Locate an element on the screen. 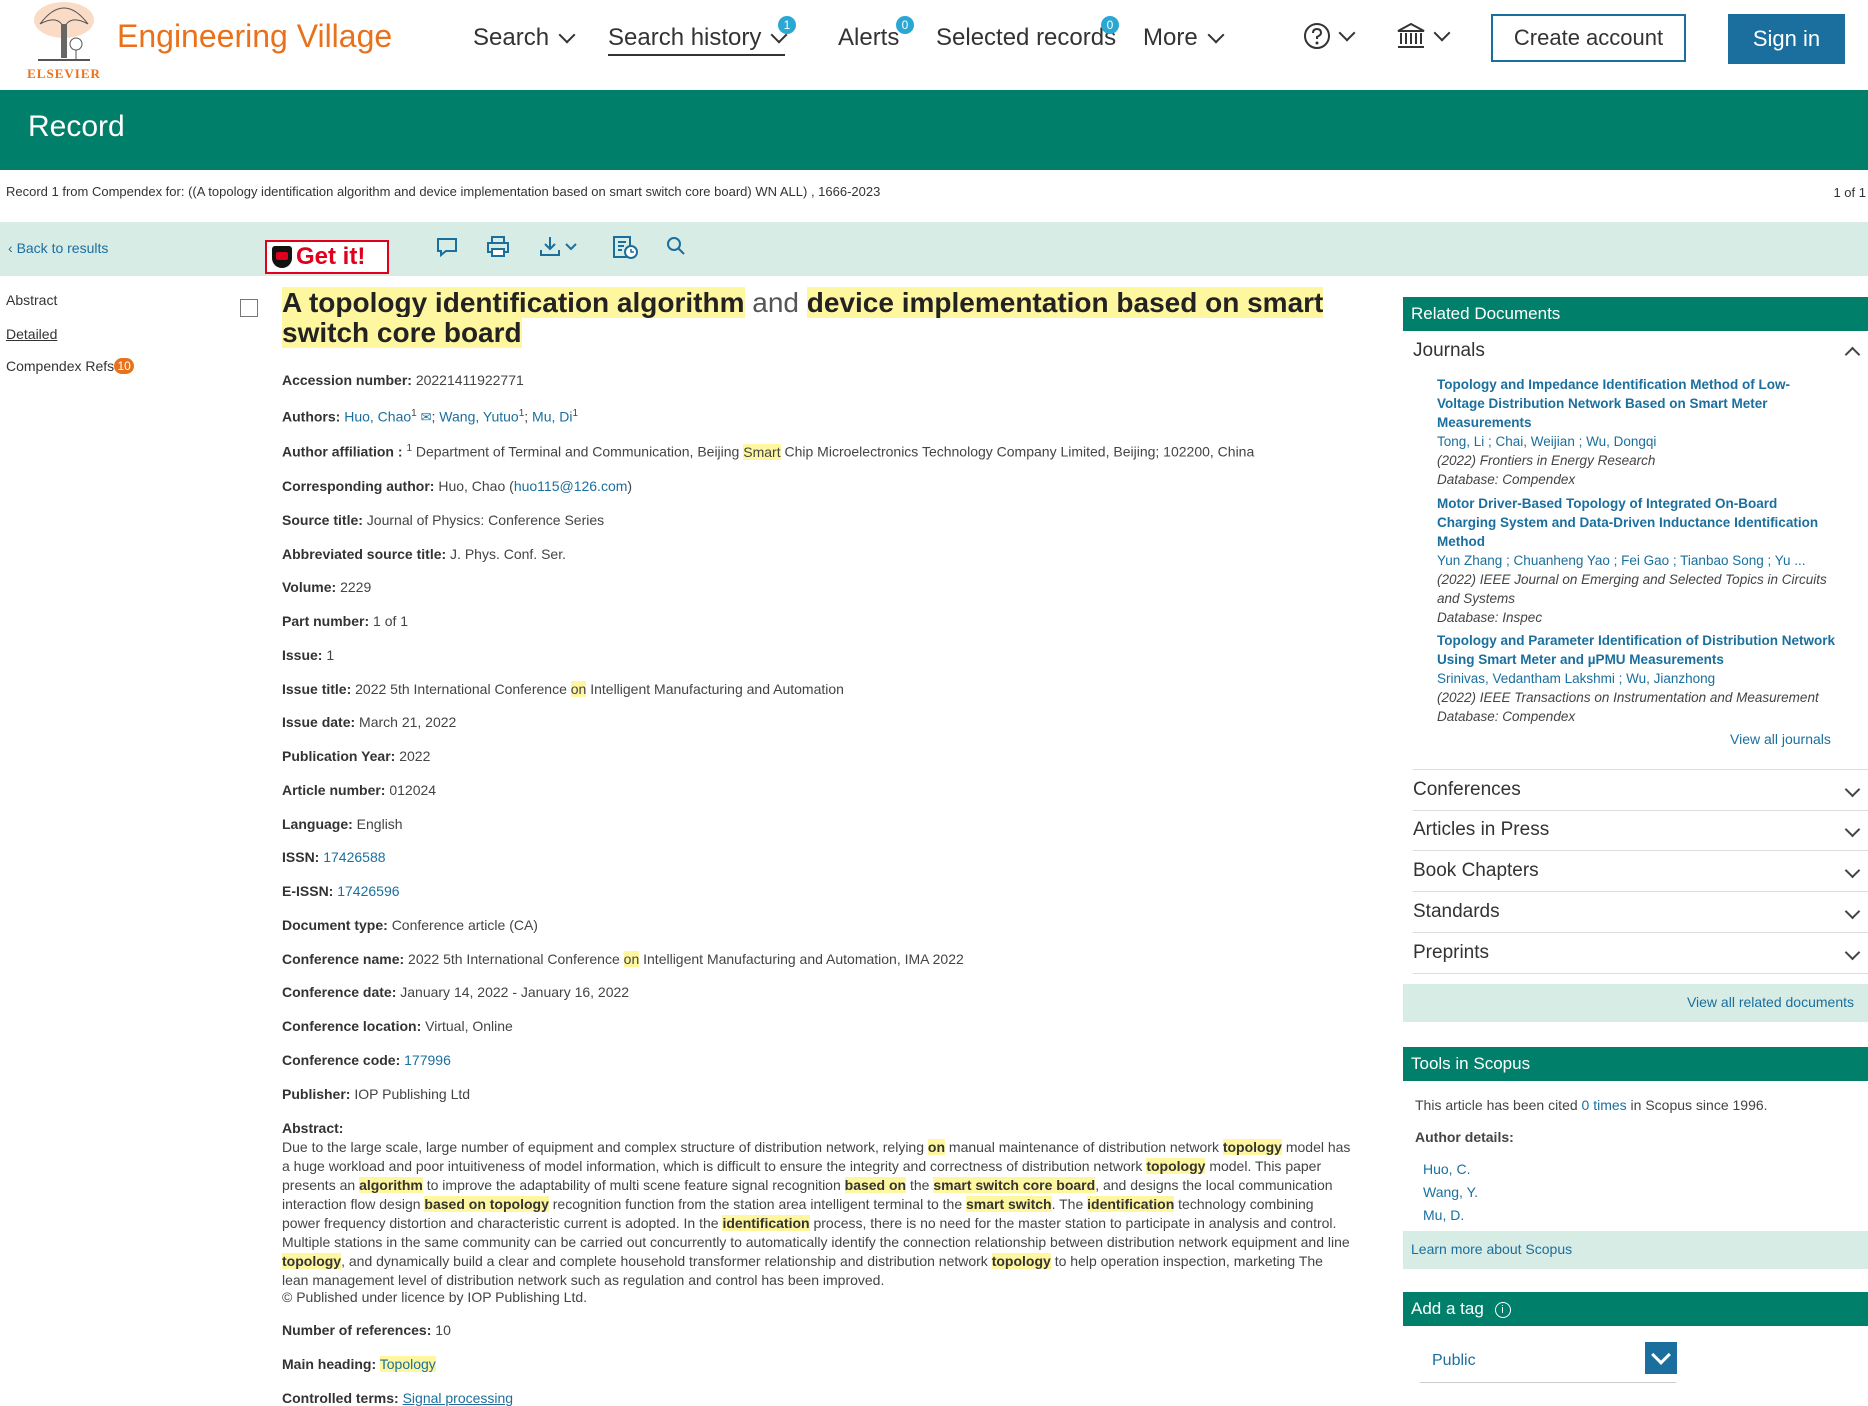 The height and width of the screenshot is (1406, 1868). journals-label: Journals is located at coordinates (1449, 350).